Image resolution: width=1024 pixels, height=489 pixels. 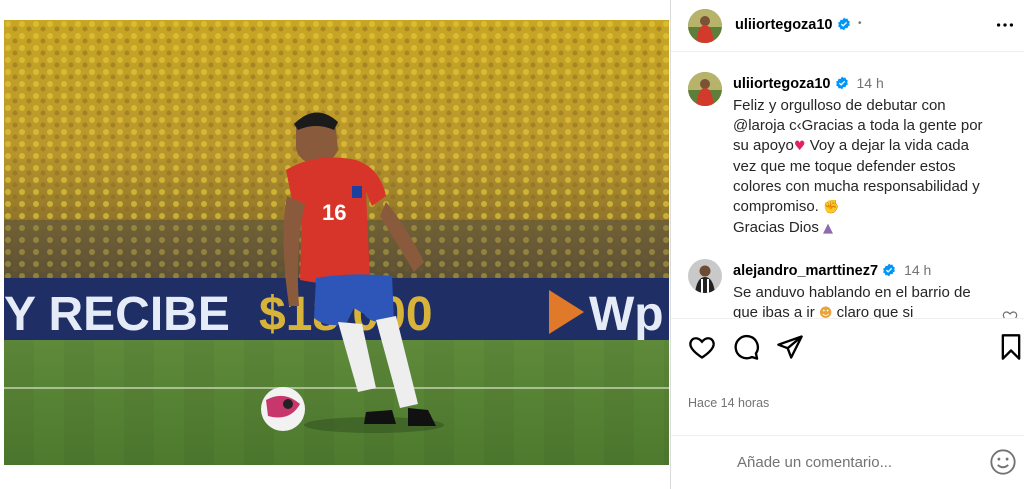 I want to click on caption-line: Feliz y orgulloso de debutar con, so click(x=839, y=105).